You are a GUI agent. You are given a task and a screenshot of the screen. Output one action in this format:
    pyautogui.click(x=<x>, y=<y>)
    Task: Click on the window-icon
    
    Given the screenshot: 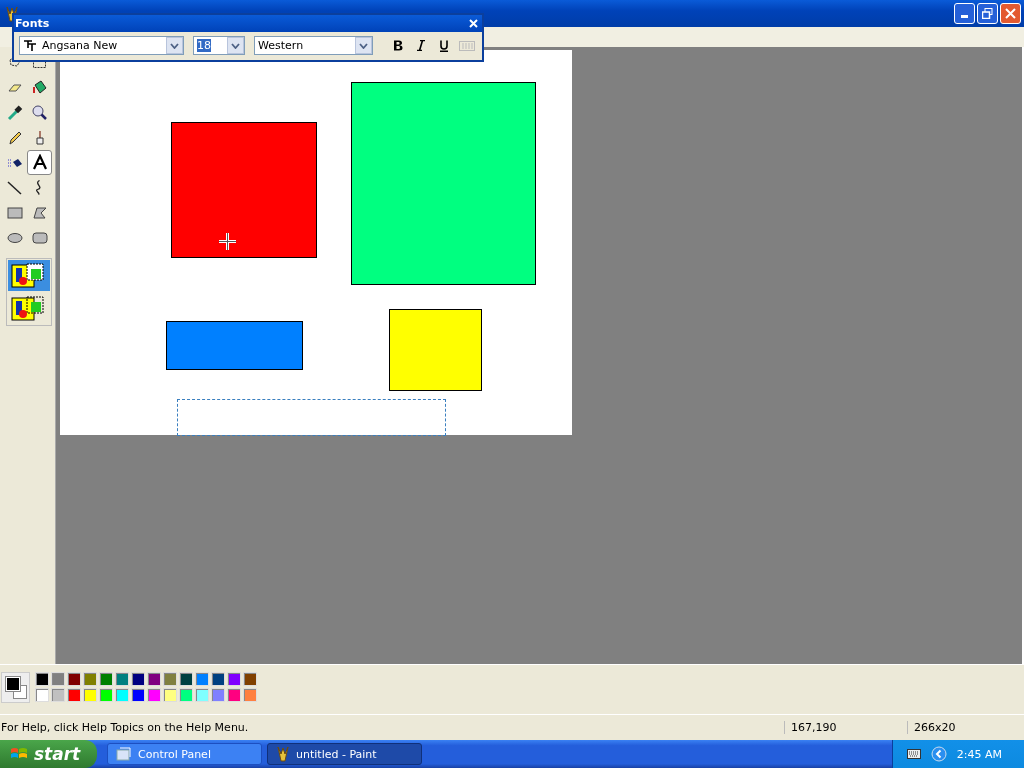 What is the action you would take?
    pyautogui.click(x=124, y=754)
    